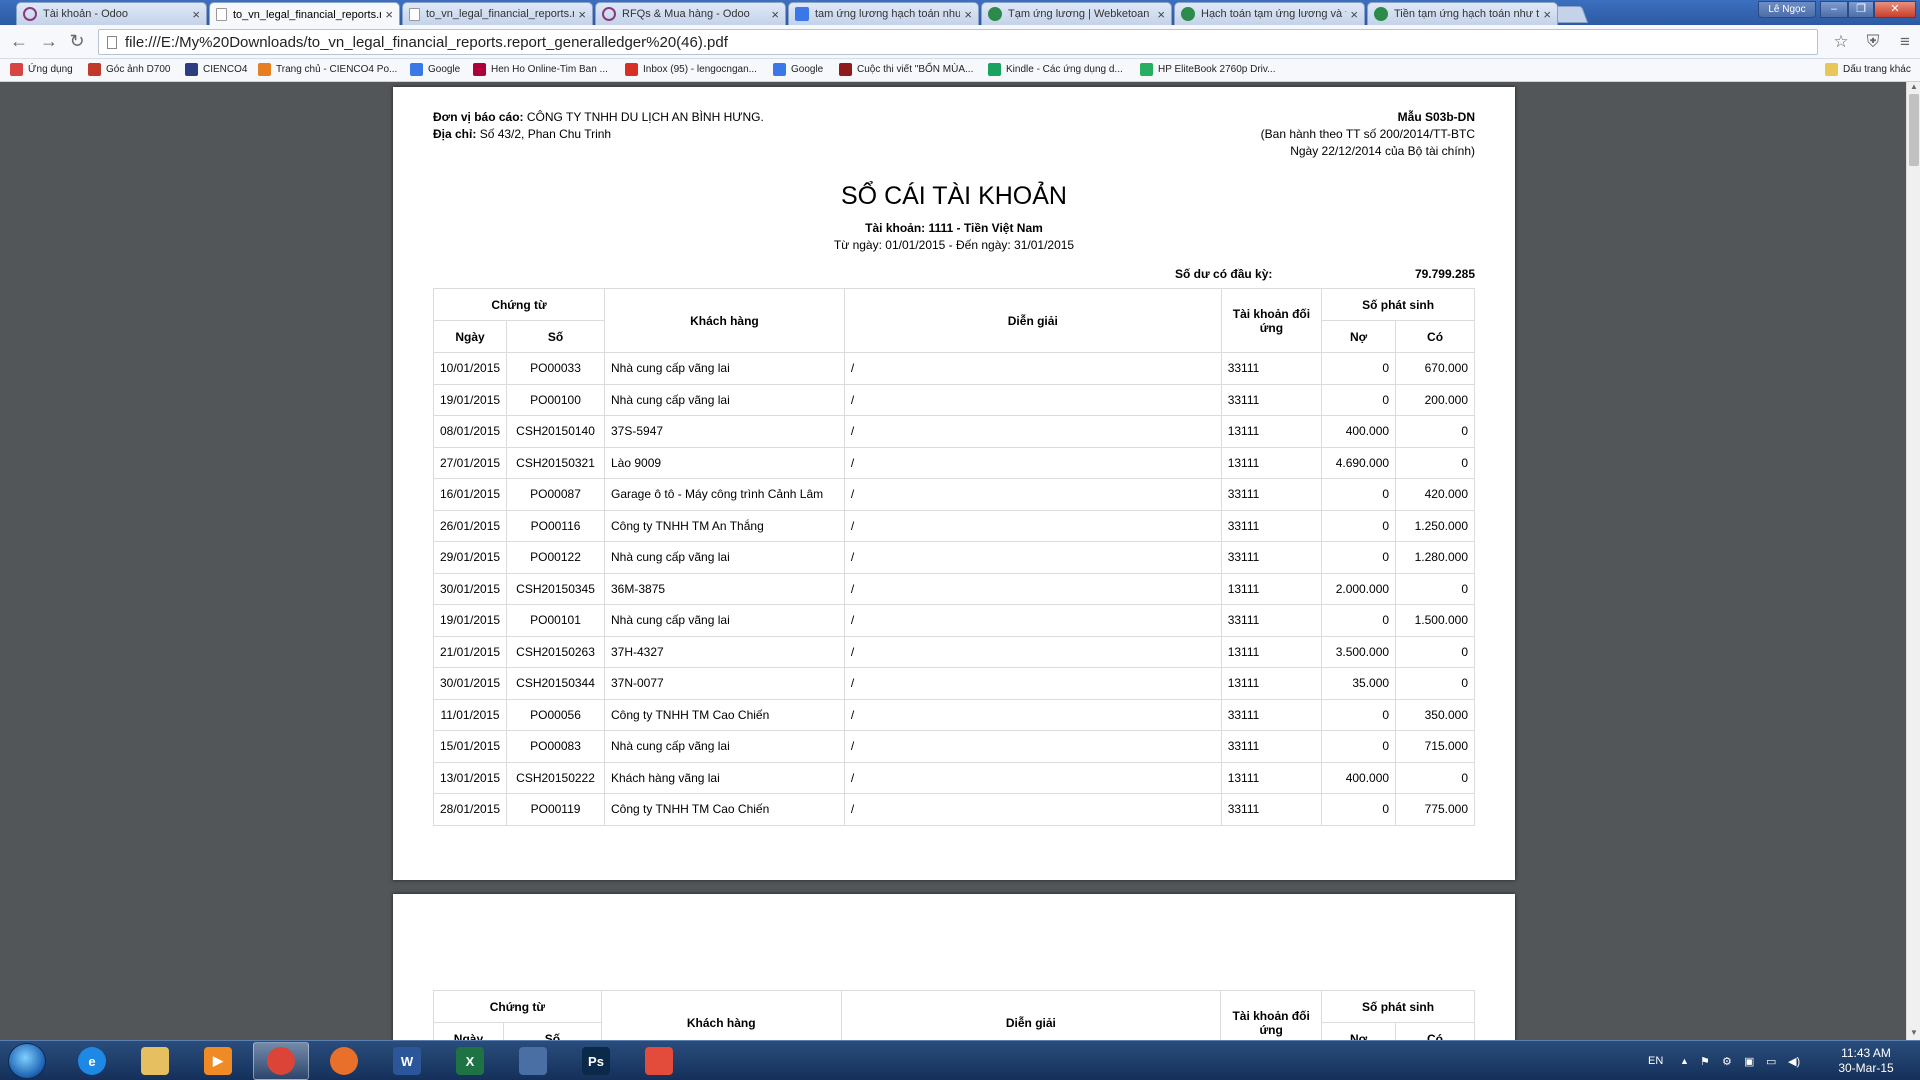 This screenshot has height=1080, width=1920. What do you see at coordinates (1913, 88) in the screenshot?
I see `scroll-up-icon: ▲` at bounding box center [1913, 88].